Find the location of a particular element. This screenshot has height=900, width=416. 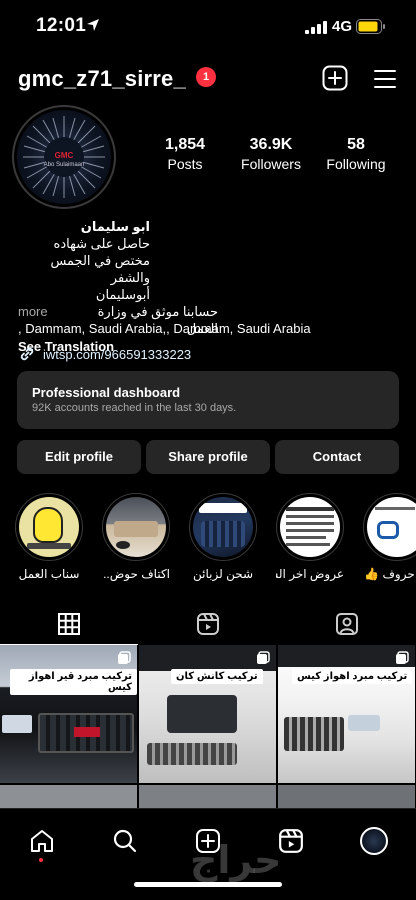

search-icon is located at coordinates (125, 841).